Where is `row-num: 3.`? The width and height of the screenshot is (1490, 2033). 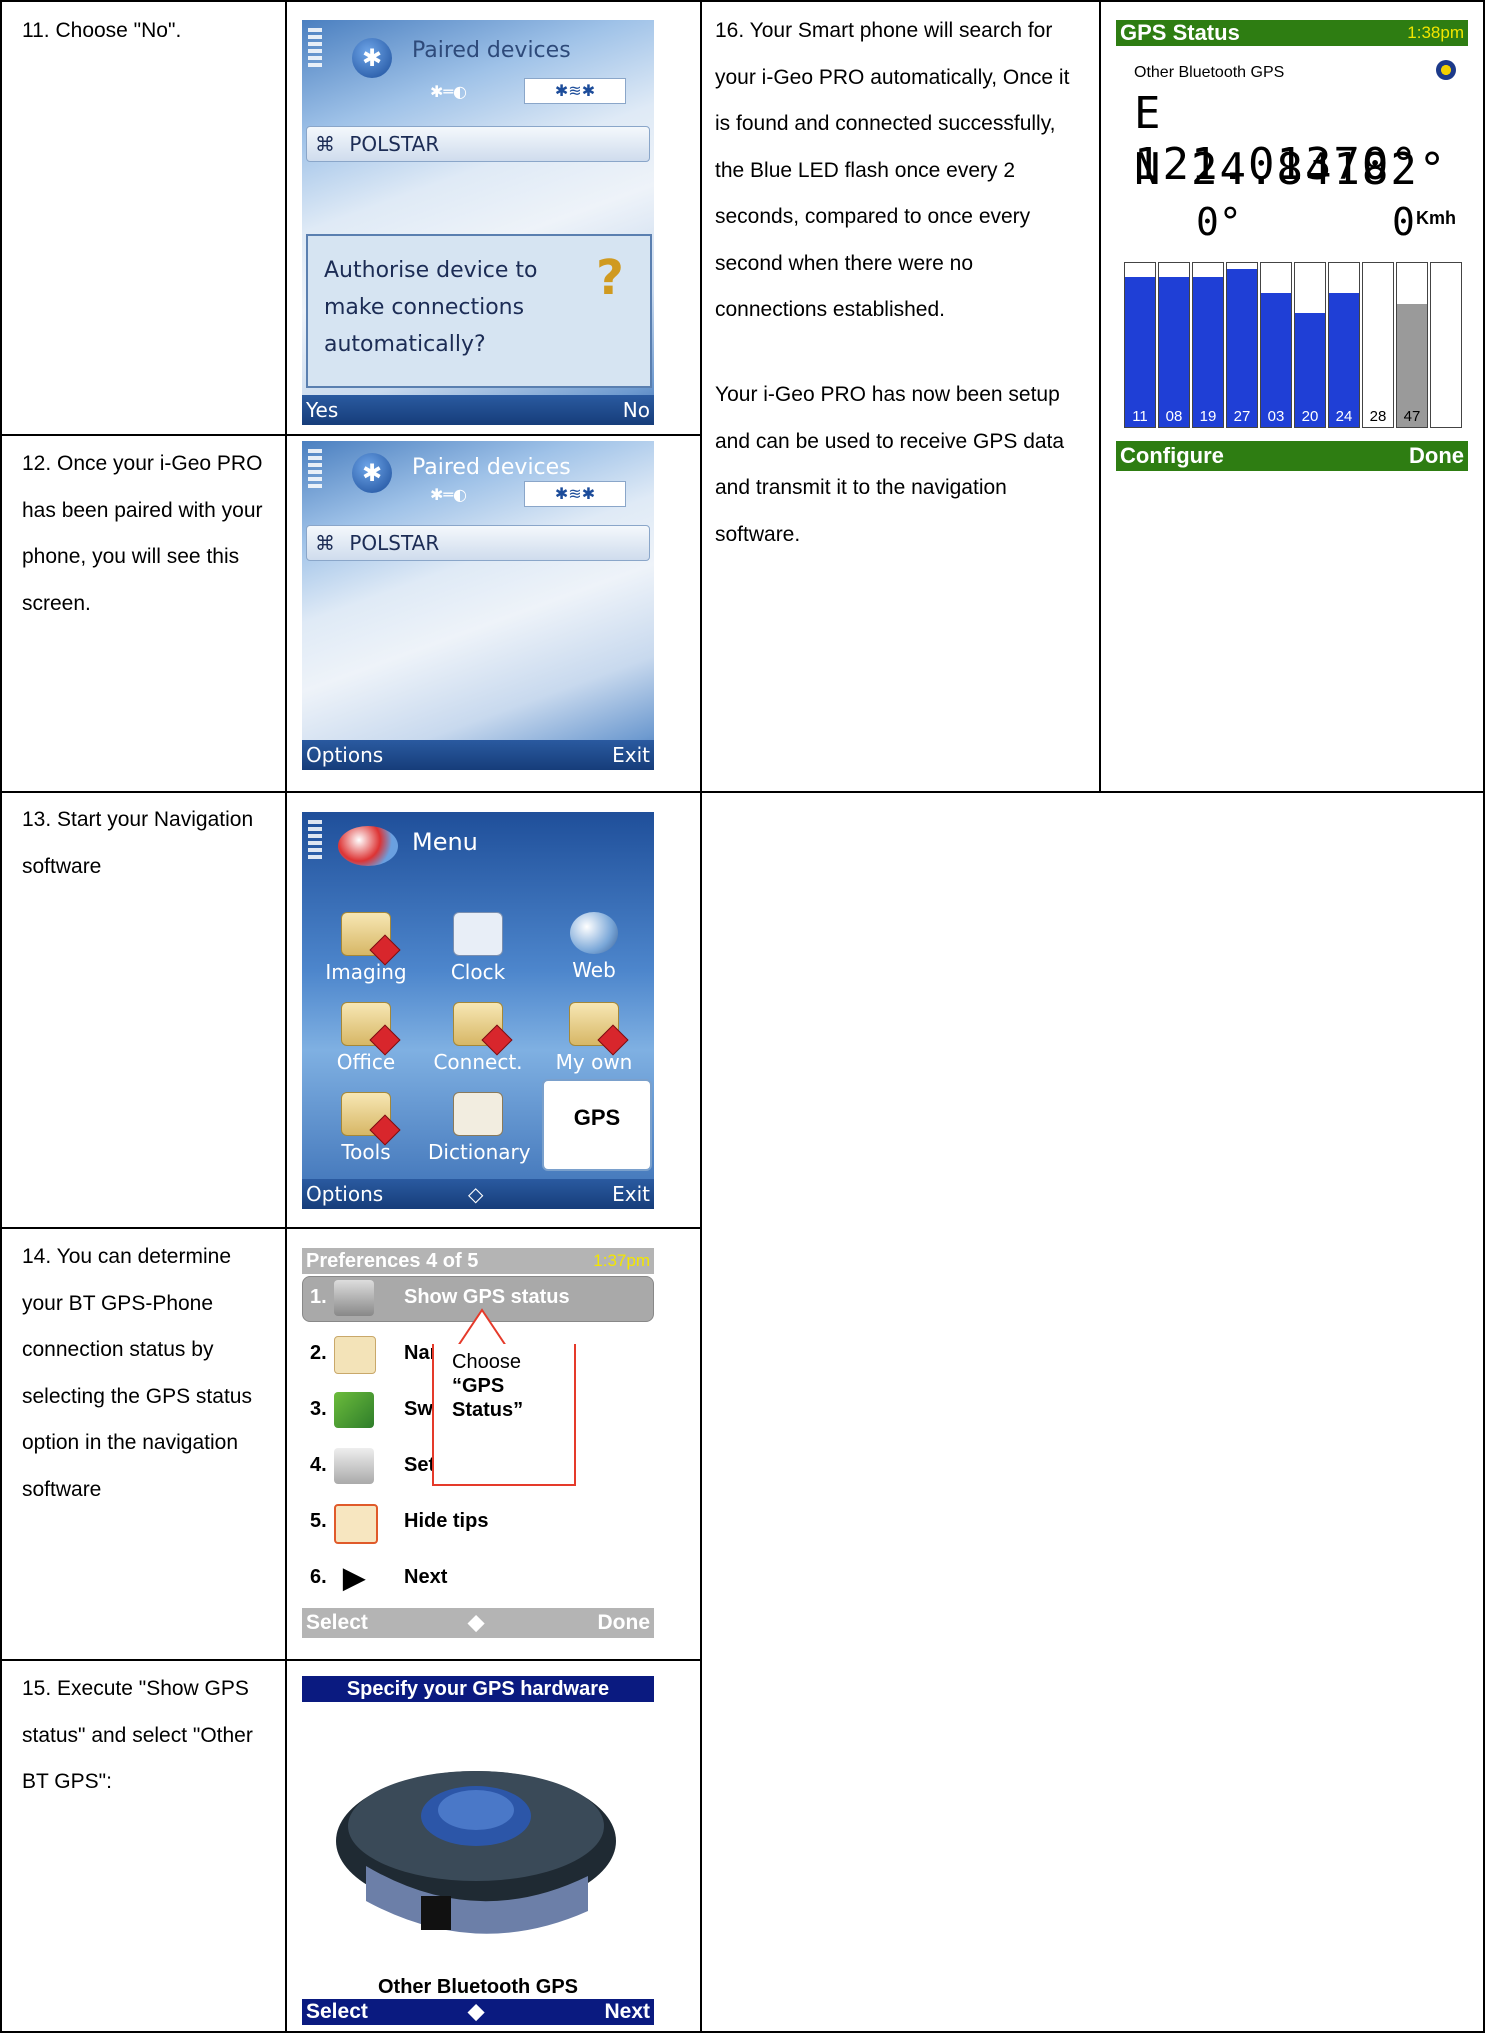
row-num: 3. is located at coordinates (318, 1409).